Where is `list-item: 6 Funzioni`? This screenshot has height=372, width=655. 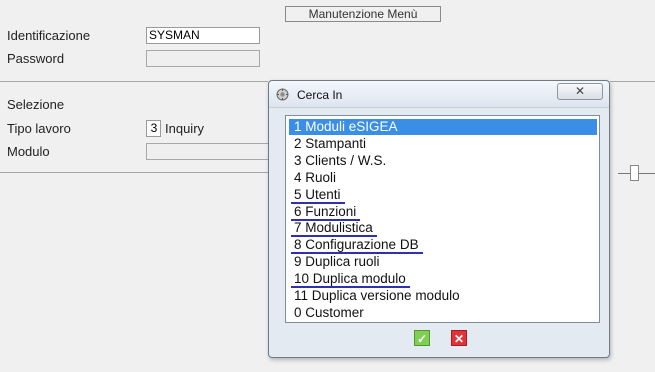
list-item: 6 Funzioni is located at coordinates (443, 212).